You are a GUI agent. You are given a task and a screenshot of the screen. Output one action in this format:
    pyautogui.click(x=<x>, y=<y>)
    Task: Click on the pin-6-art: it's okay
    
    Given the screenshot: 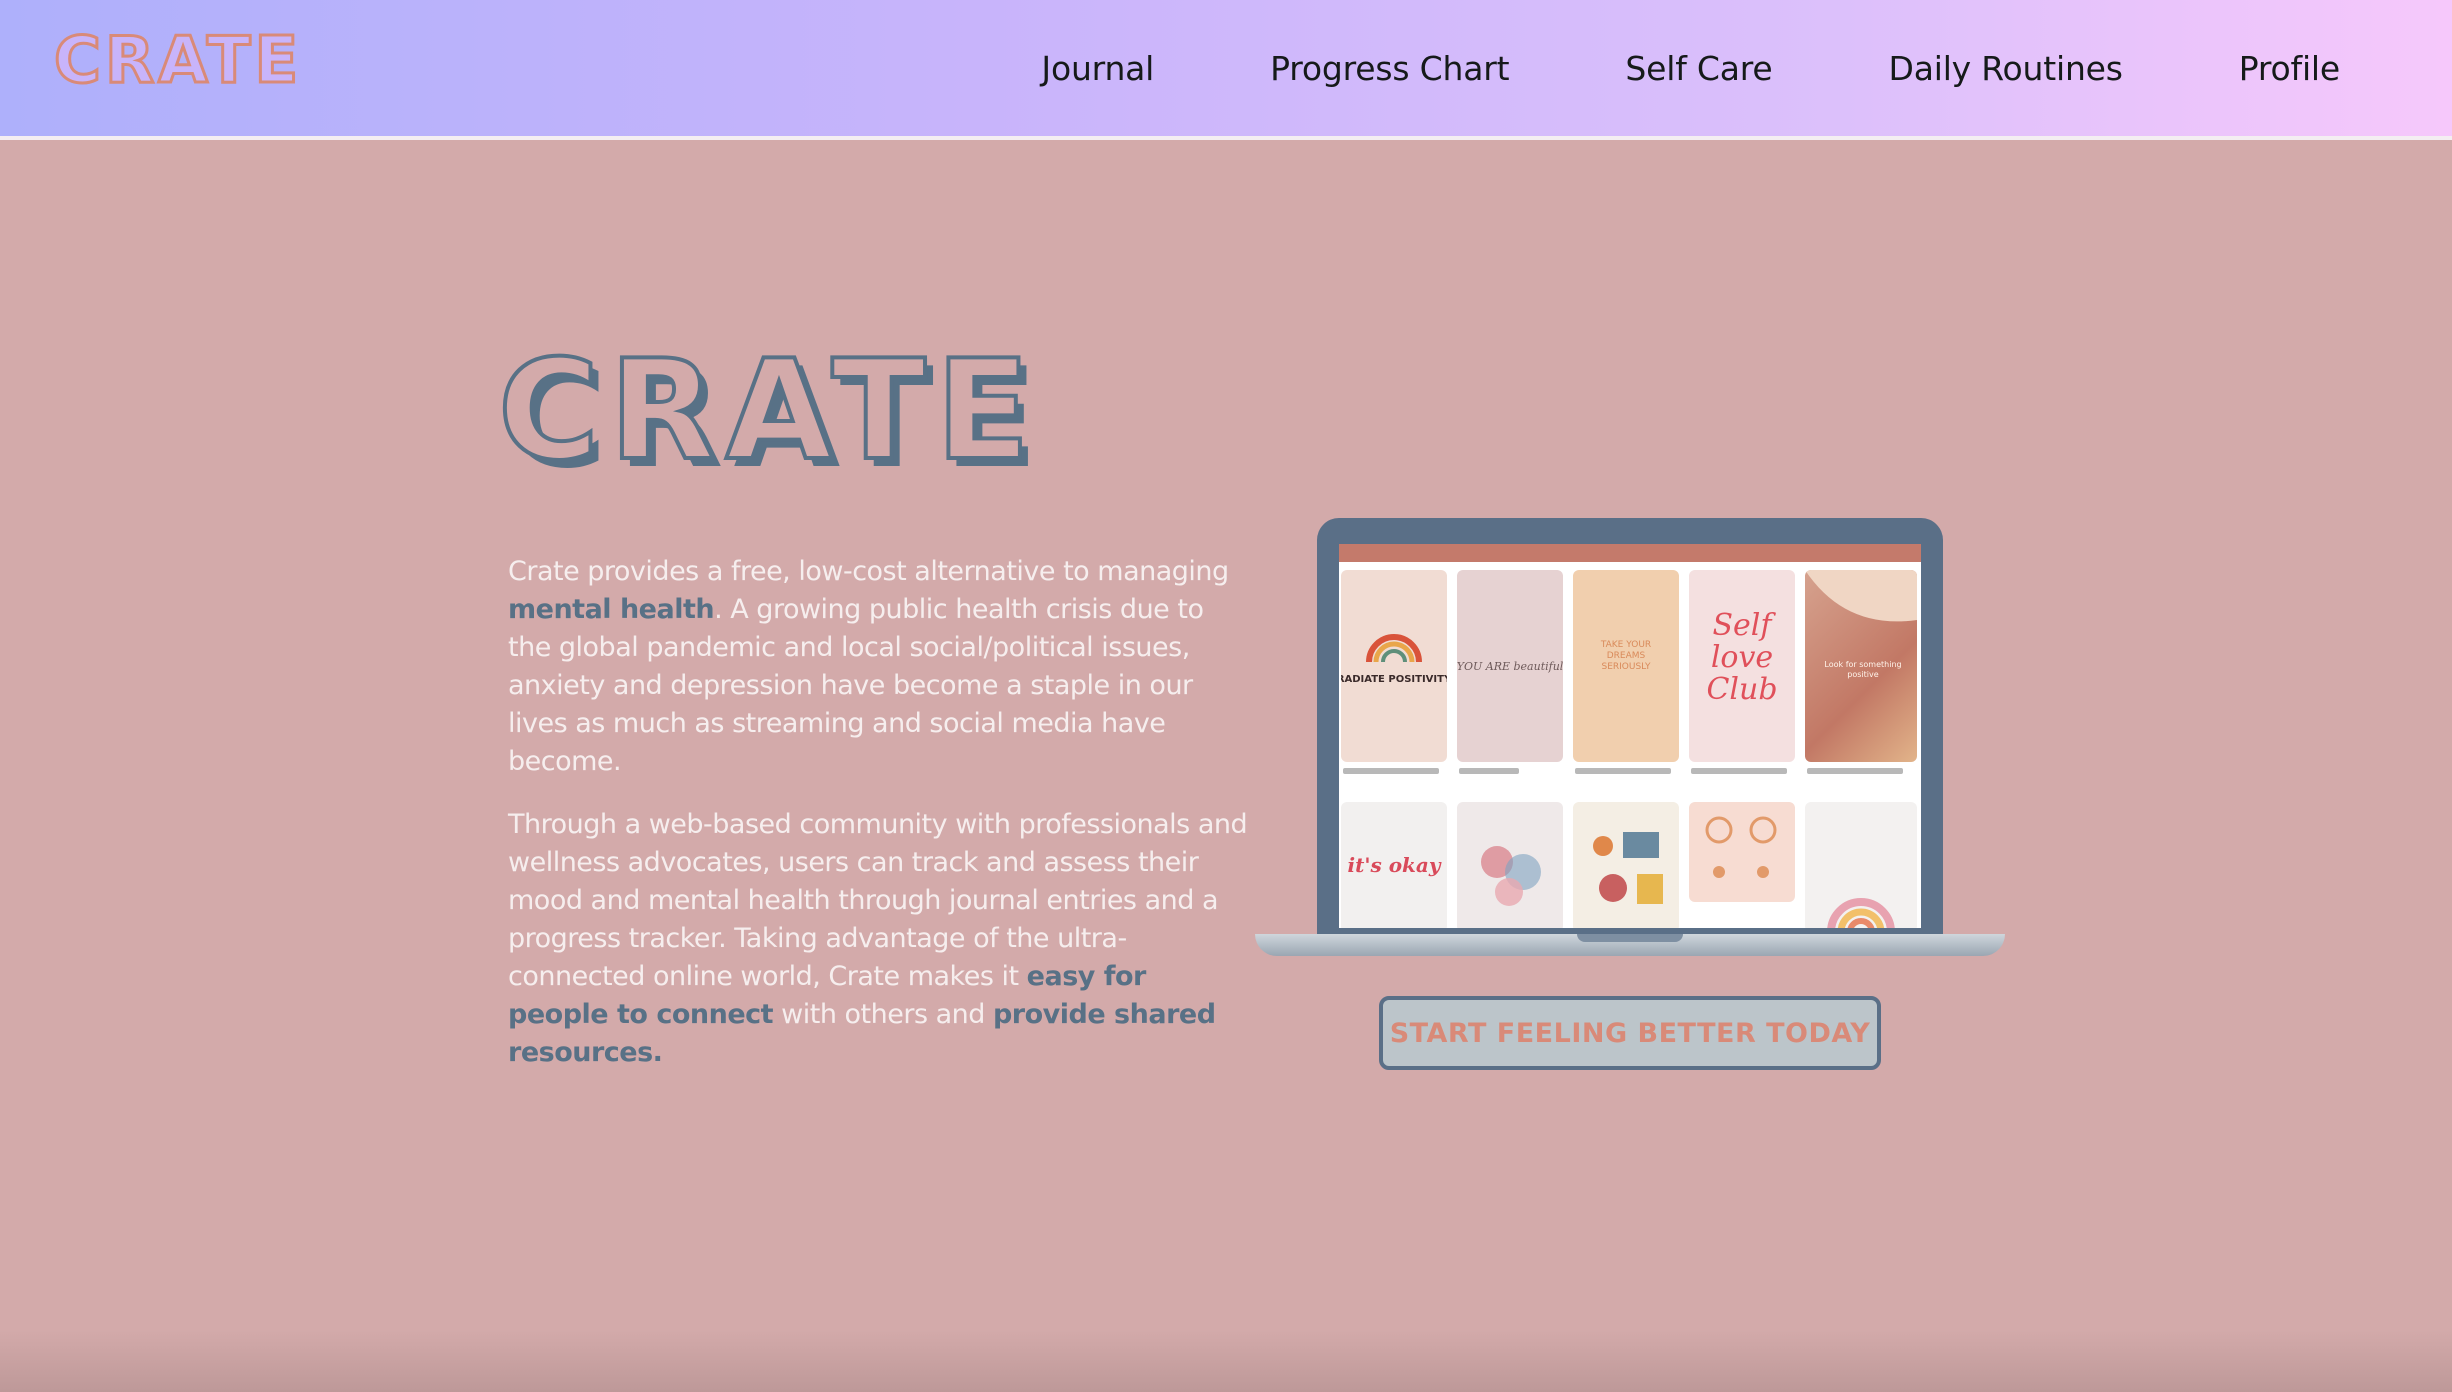 What is the action you would take?
    pyautogui.click(x=1395, y=865)
    